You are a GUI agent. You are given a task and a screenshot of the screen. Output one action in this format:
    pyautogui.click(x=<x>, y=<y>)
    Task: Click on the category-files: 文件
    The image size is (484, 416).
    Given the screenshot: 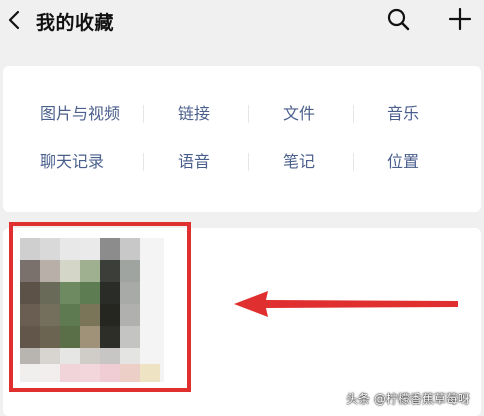 What is the action you would take?
    pyautogui.click(x=299, y=114)
    